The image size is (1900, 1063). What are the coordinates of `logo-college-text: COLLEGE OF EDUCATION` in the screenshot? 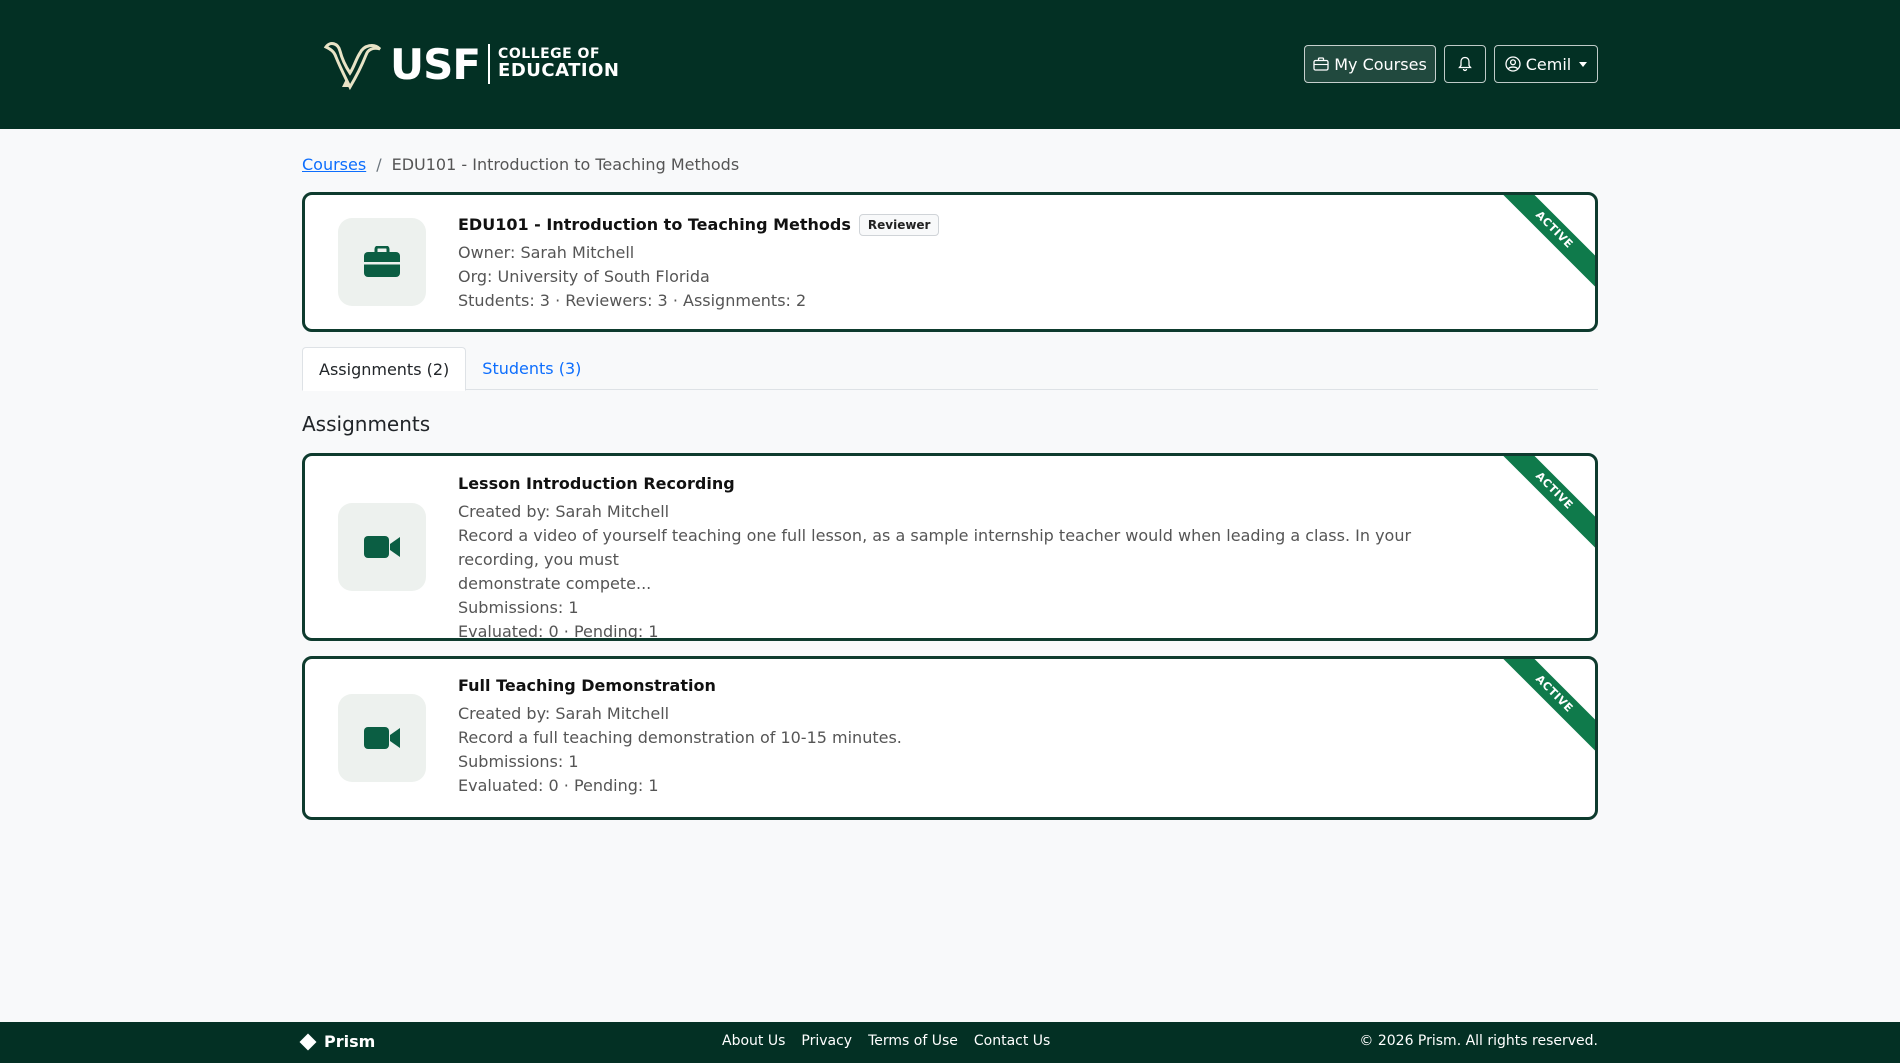 It's located at (558, 64).